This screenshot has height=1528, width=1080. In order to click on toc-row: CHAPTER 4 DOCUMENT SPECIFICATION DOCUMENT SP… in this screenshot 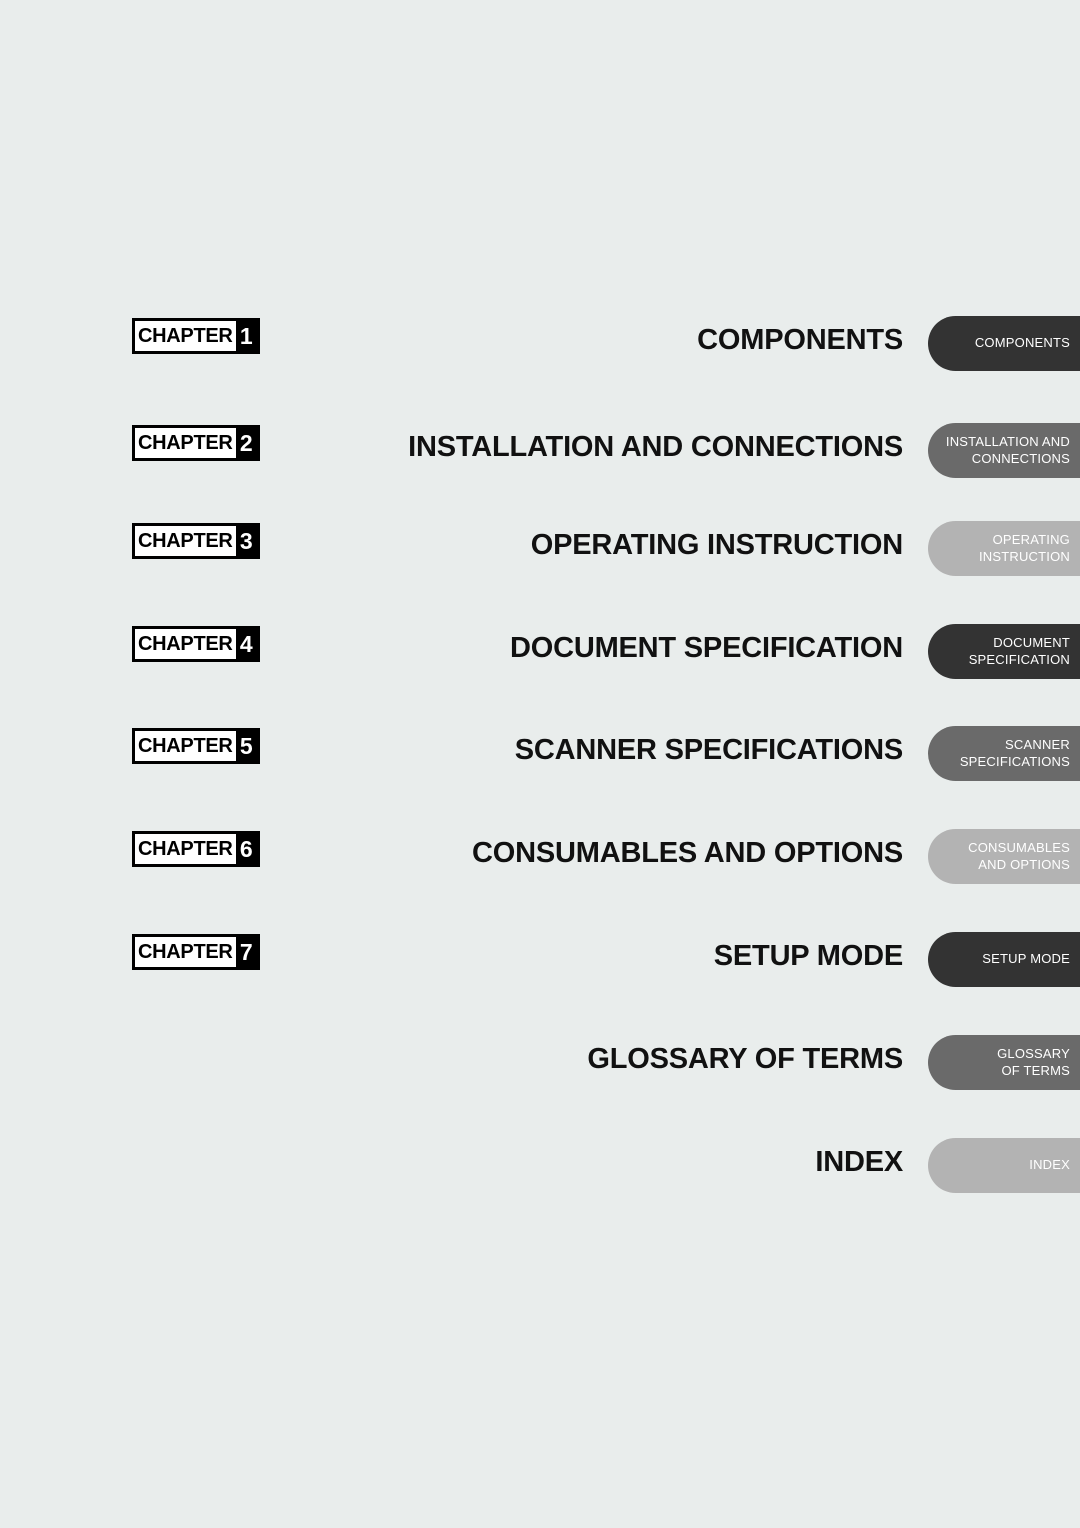, I will do `click(540, 653)`.